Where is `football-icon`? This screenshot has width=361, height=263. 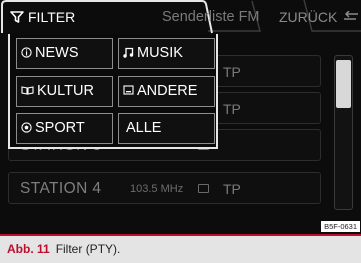
football-icon is located at coordinates (26, 127).